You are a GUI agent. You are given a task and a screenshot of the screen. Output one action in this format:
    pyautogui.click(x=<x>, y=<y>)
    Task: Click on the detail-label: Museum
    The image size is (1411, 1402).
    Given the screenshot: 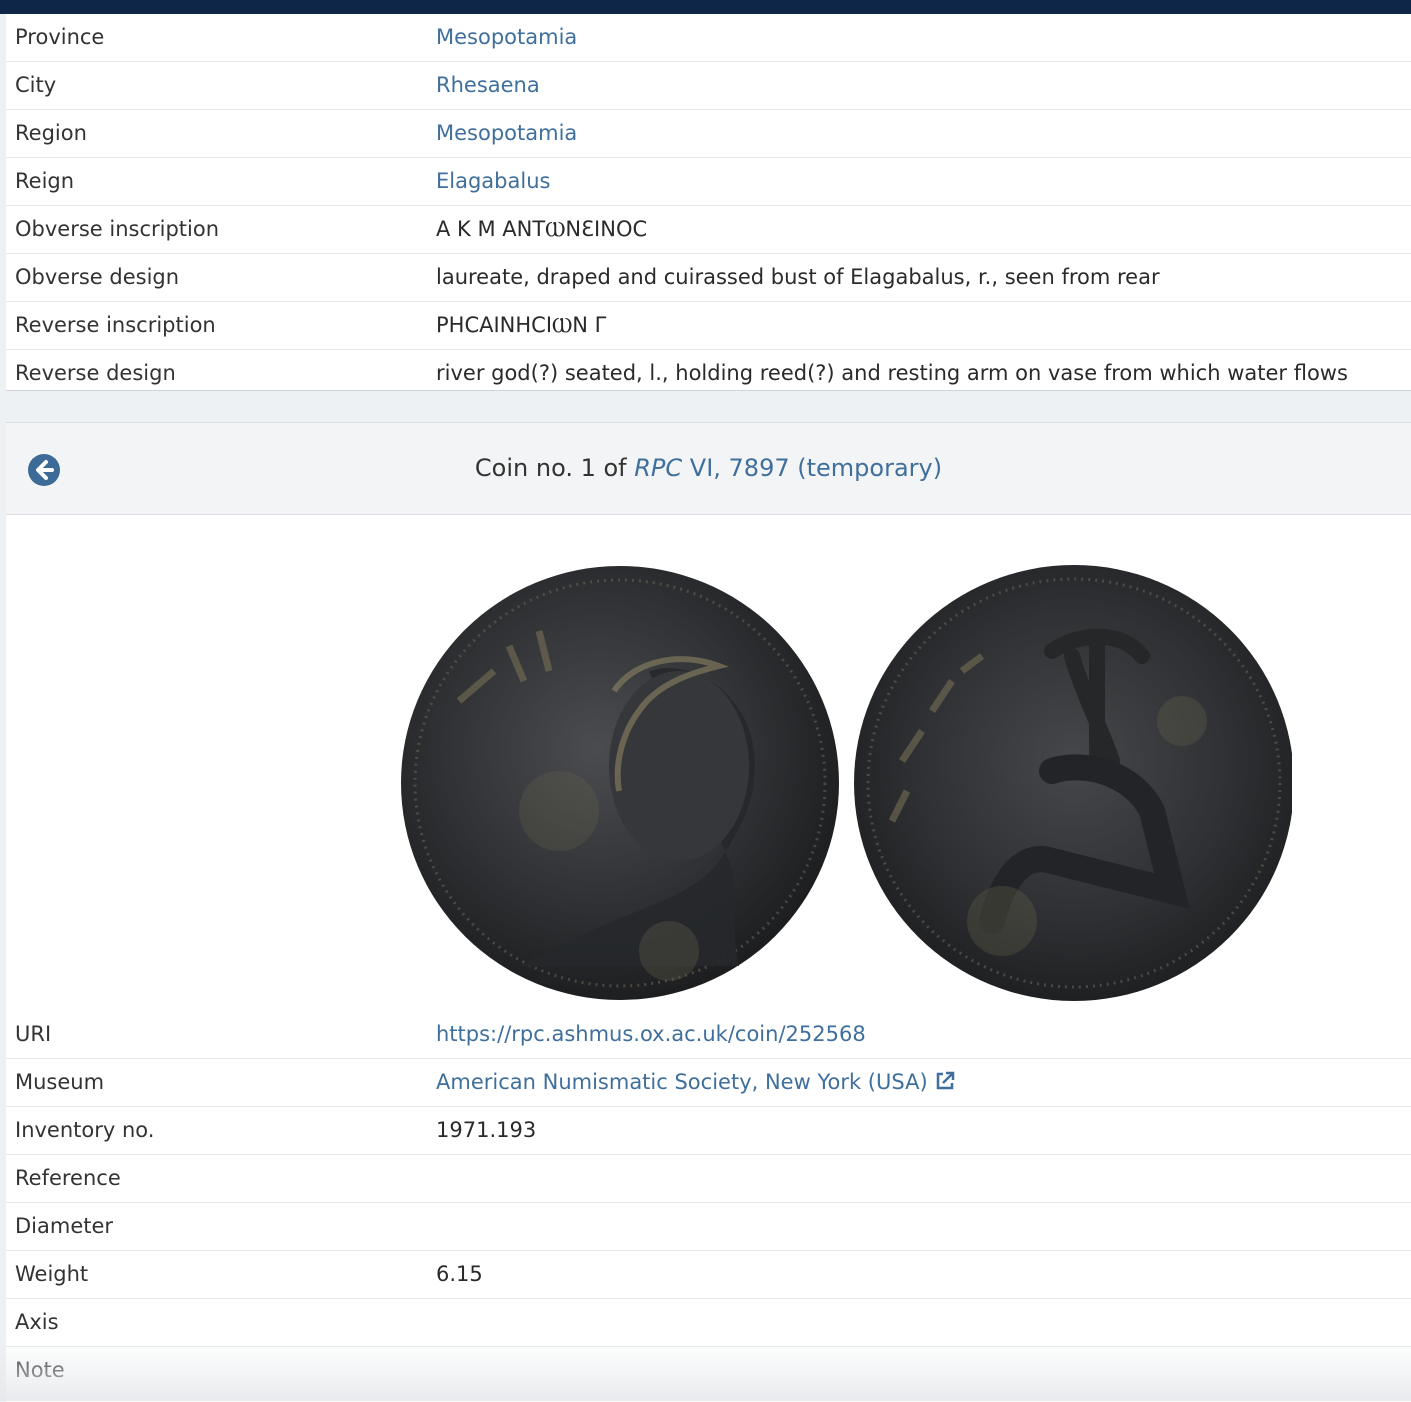 What is the action you would take?
    pyautogui.click(x=60, y=1082)
    